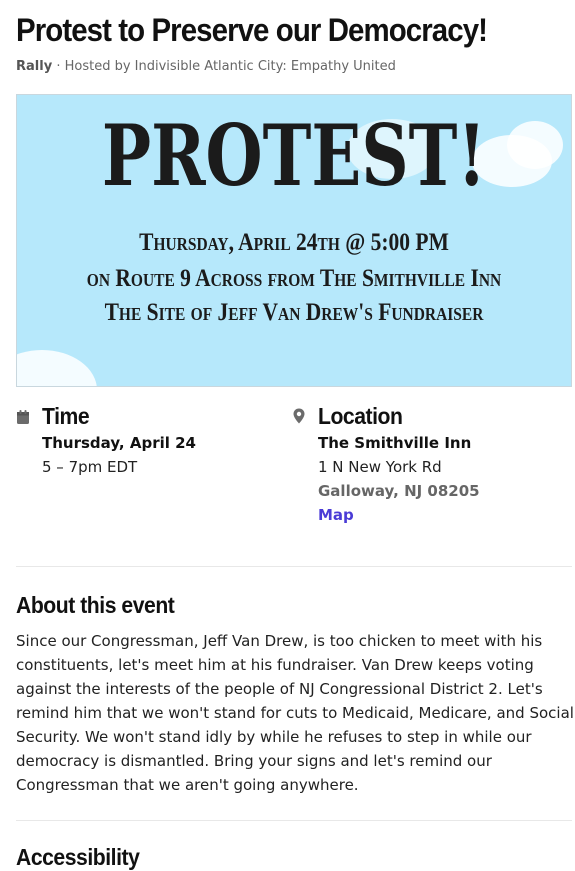 Image resolution: width=575 pixels, height=871 pixels. Describe the element at coordinates (252, 30) in the screenshot. I see `event-title: Protest to Preserve our Democracy!` at that location.